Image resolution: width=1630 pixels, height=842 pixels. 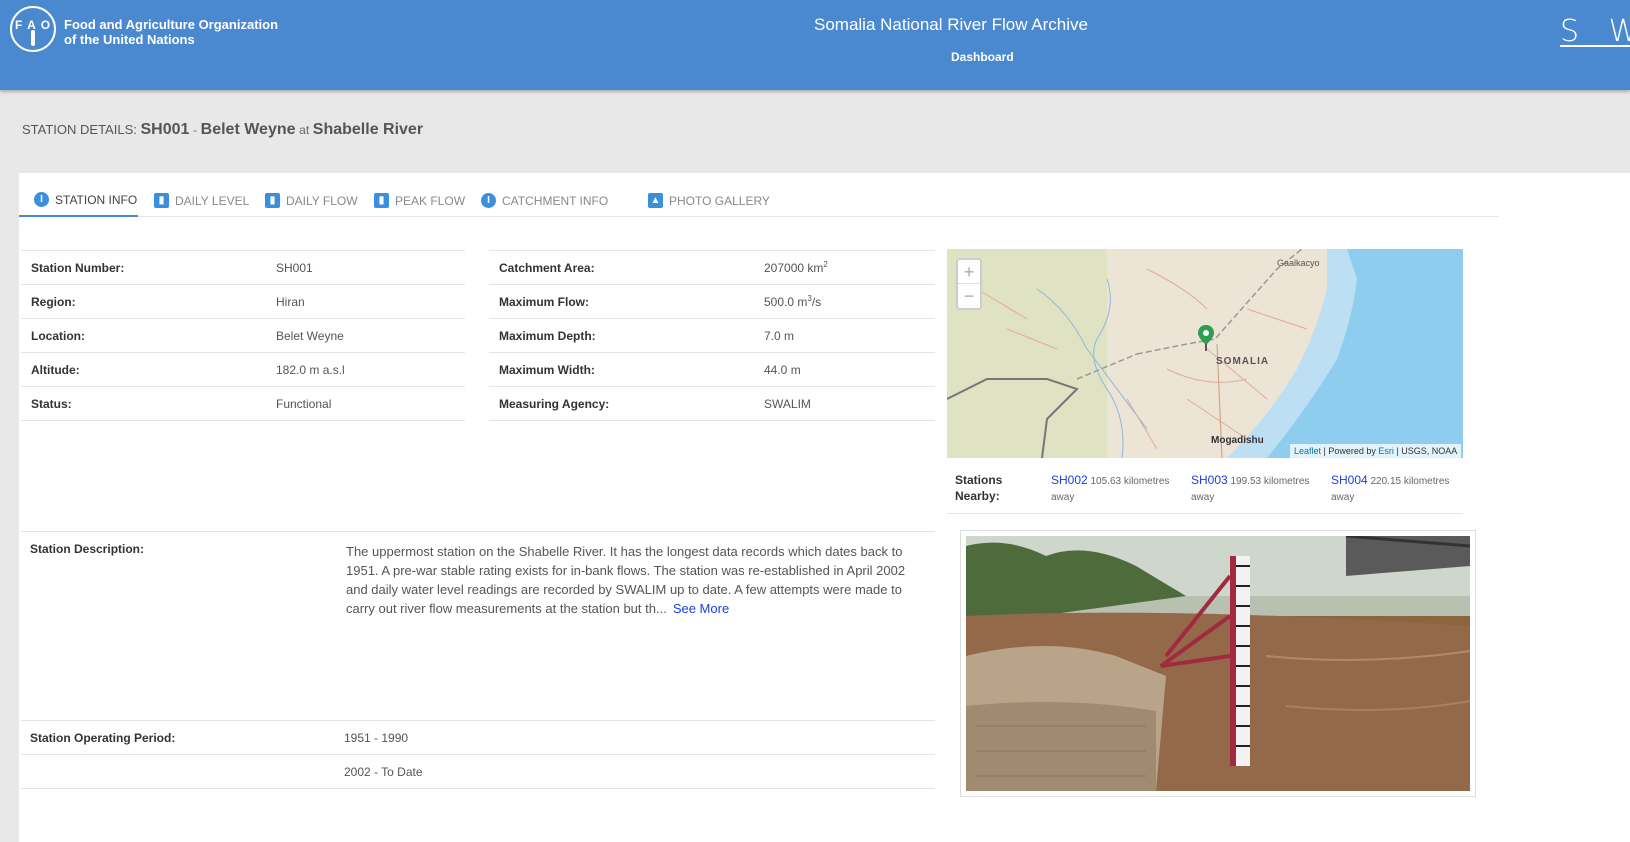 What do you see at coordinates (844, 301) in the screenshot?
I see `field-value: 500.0 m3/s` at bounding box center [844, 301].